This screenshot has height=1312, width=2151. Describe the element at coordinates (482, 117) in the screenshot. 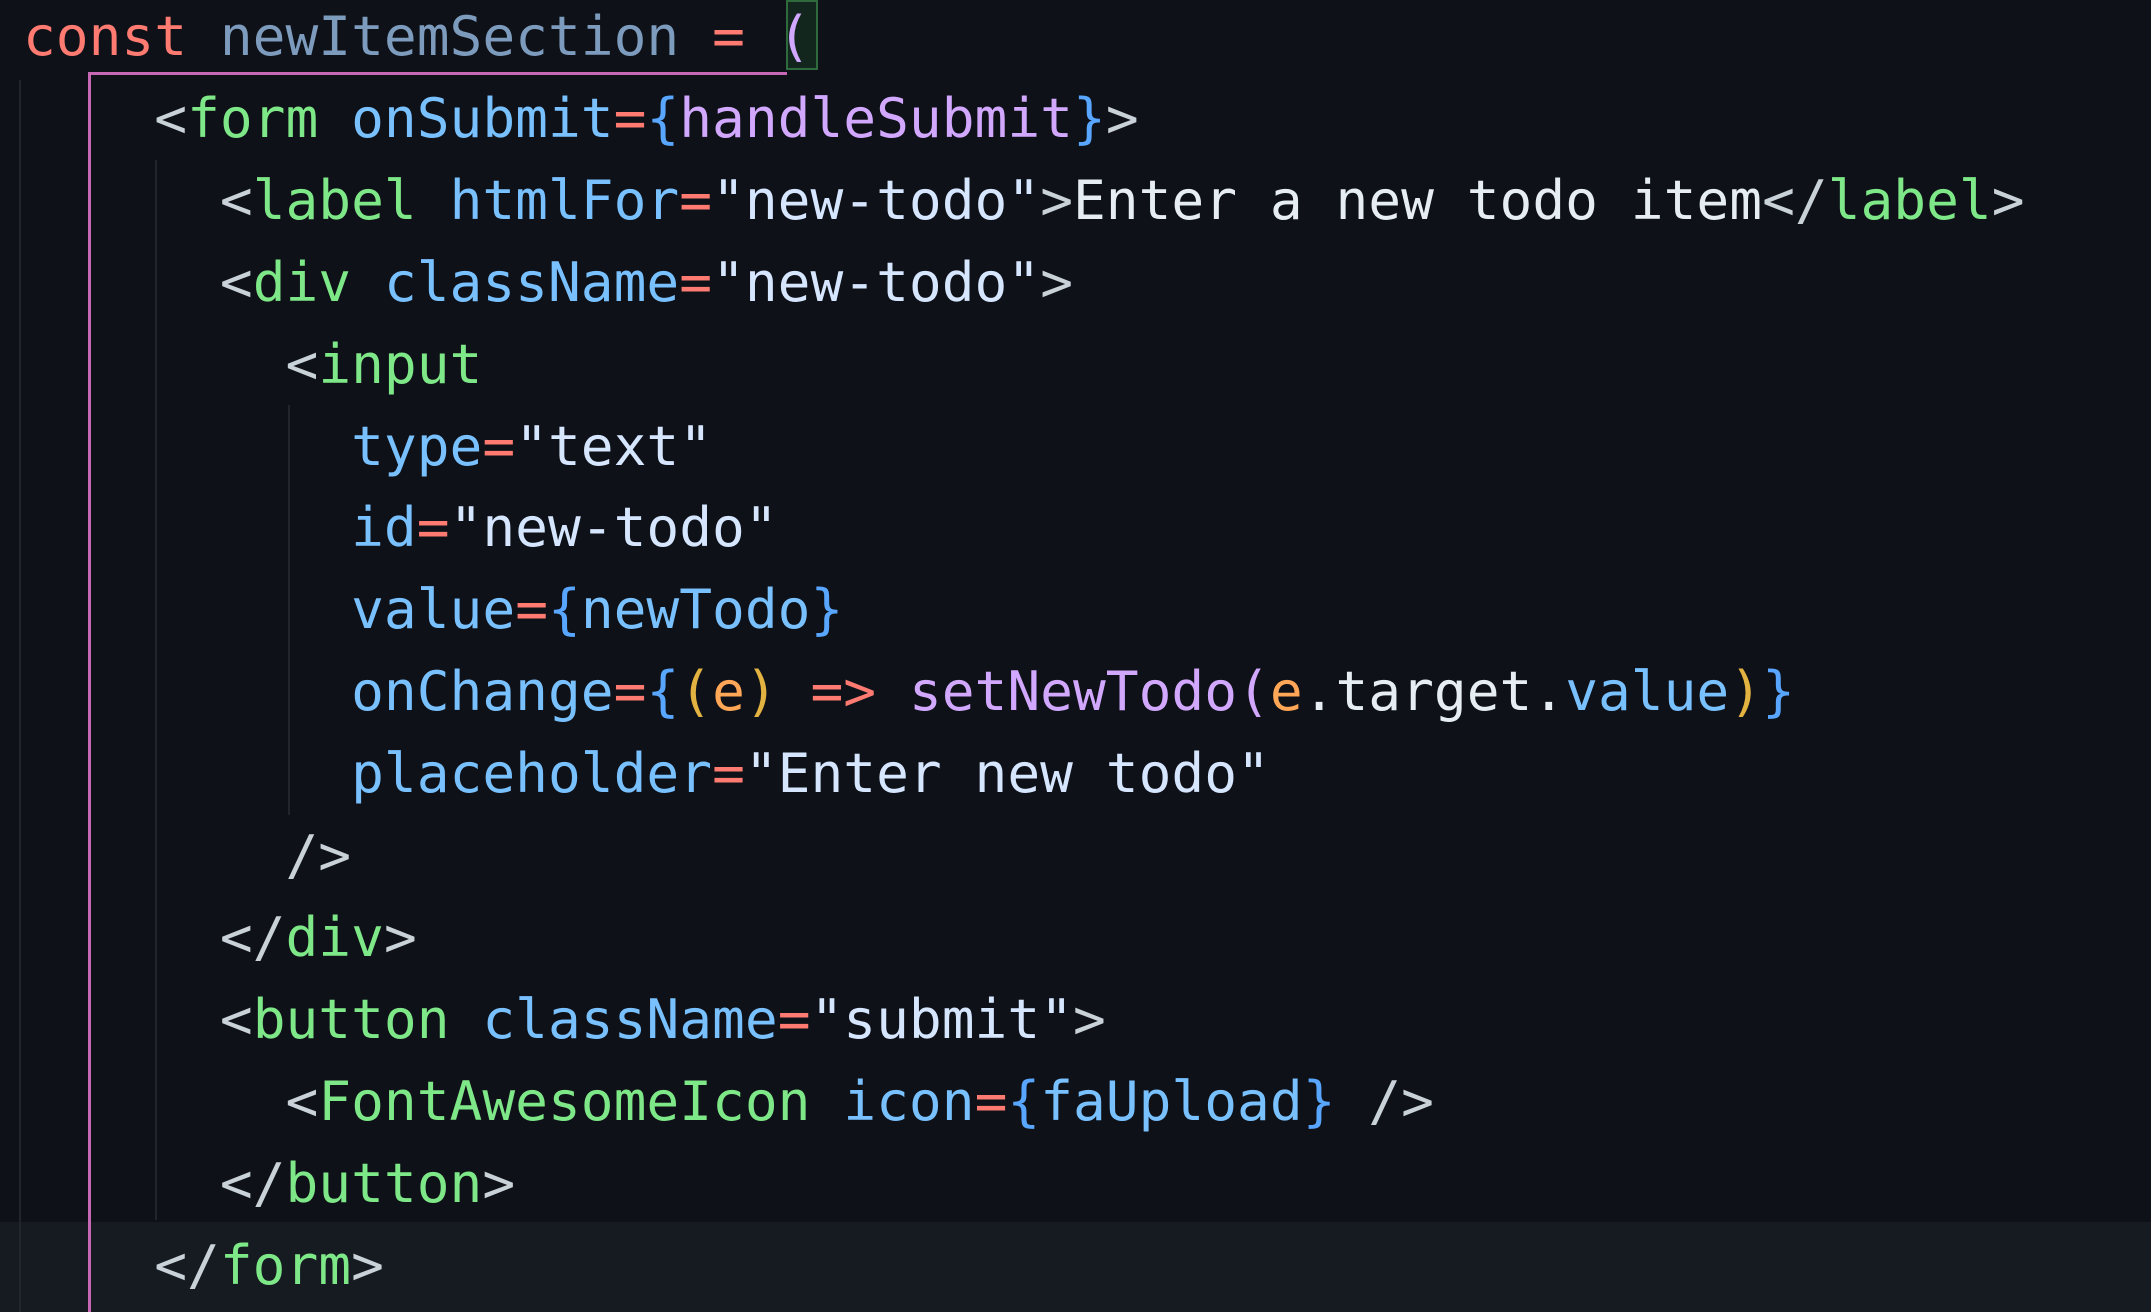

I see `code-token: onSubmit` at that location.